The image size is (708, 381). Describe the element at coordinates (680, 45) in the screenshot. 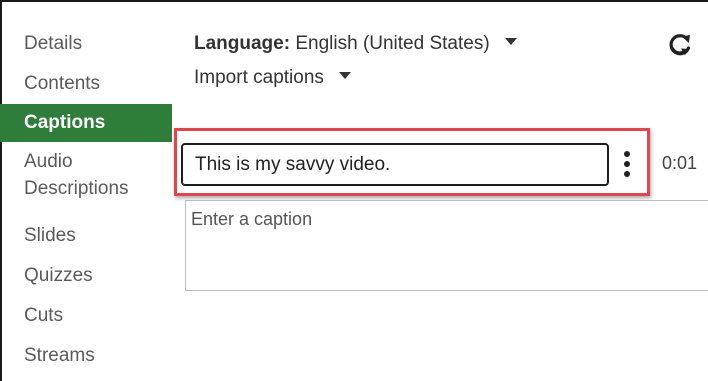

I see `refresh-icon` at that location.